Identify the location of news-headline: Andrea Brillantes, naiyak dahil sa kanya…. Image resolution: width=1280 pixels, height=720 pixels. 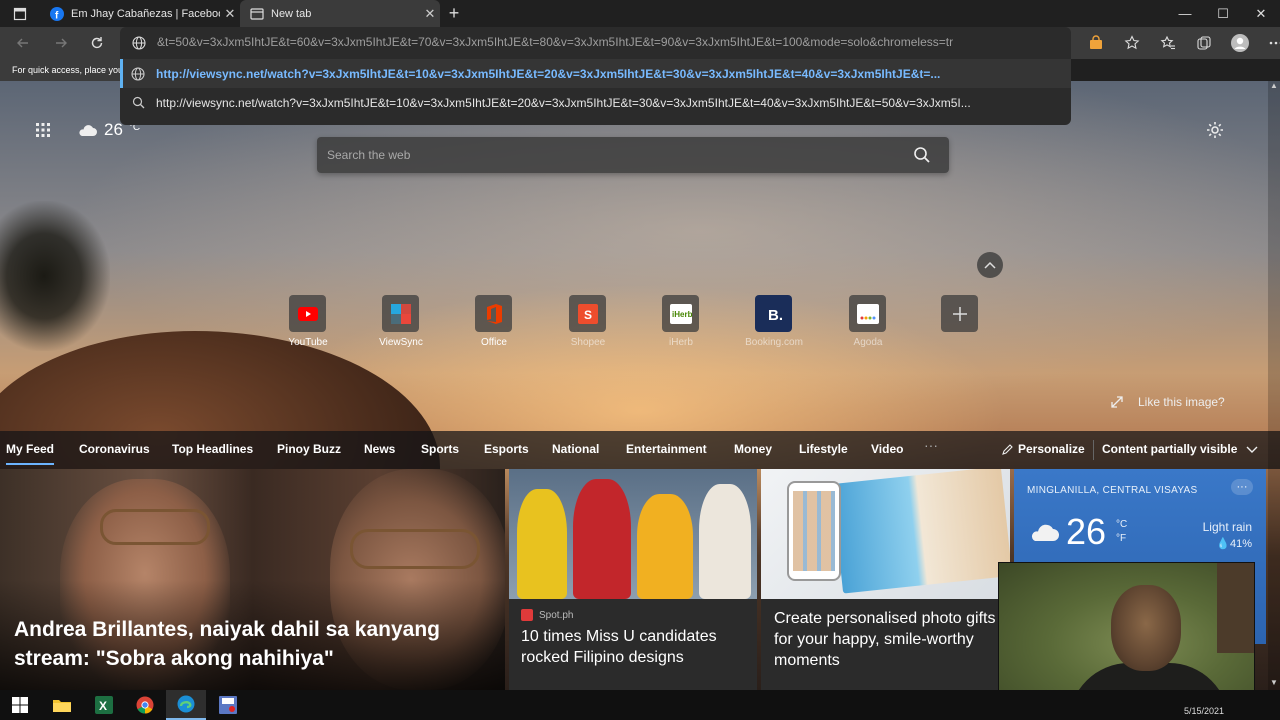
(249, 644).